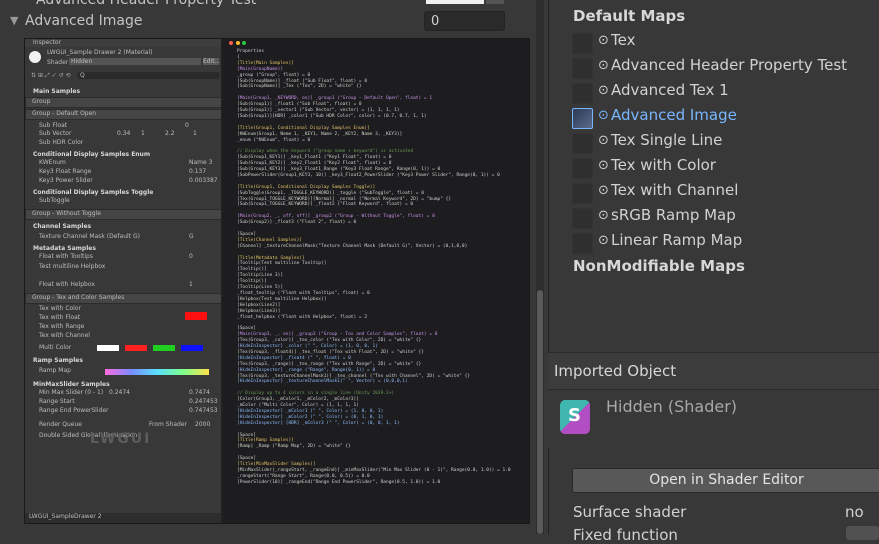 This screenshot has width=879, height=544. Describe the element at coordinates (123, 154) in the screenshot. I see `inspector-row: Conditional Display Samples Enum` at that location.